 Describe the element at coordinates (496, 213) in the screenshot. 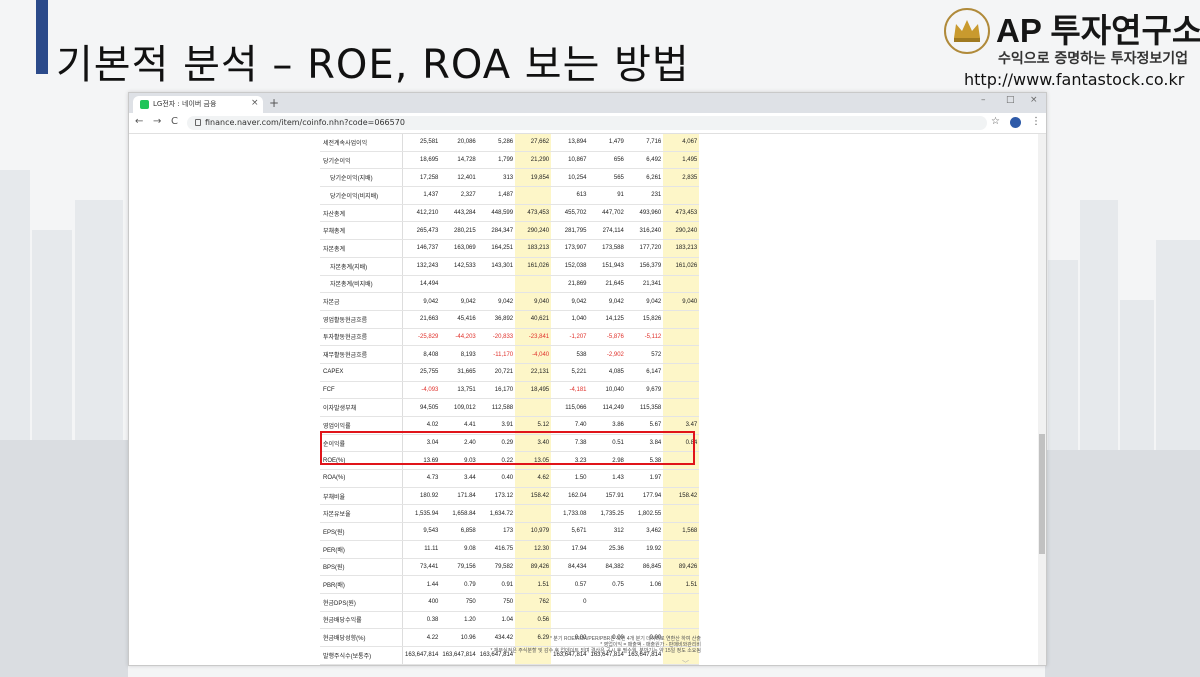

I see `table-cell: 448,599` at that location.